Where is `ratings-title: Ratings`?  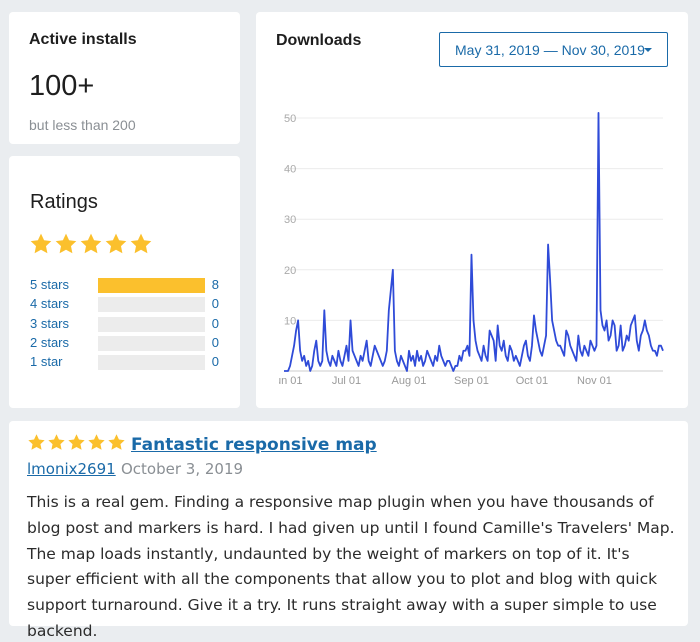 ratings-title: Ratings is located at coordinates (64, 202).